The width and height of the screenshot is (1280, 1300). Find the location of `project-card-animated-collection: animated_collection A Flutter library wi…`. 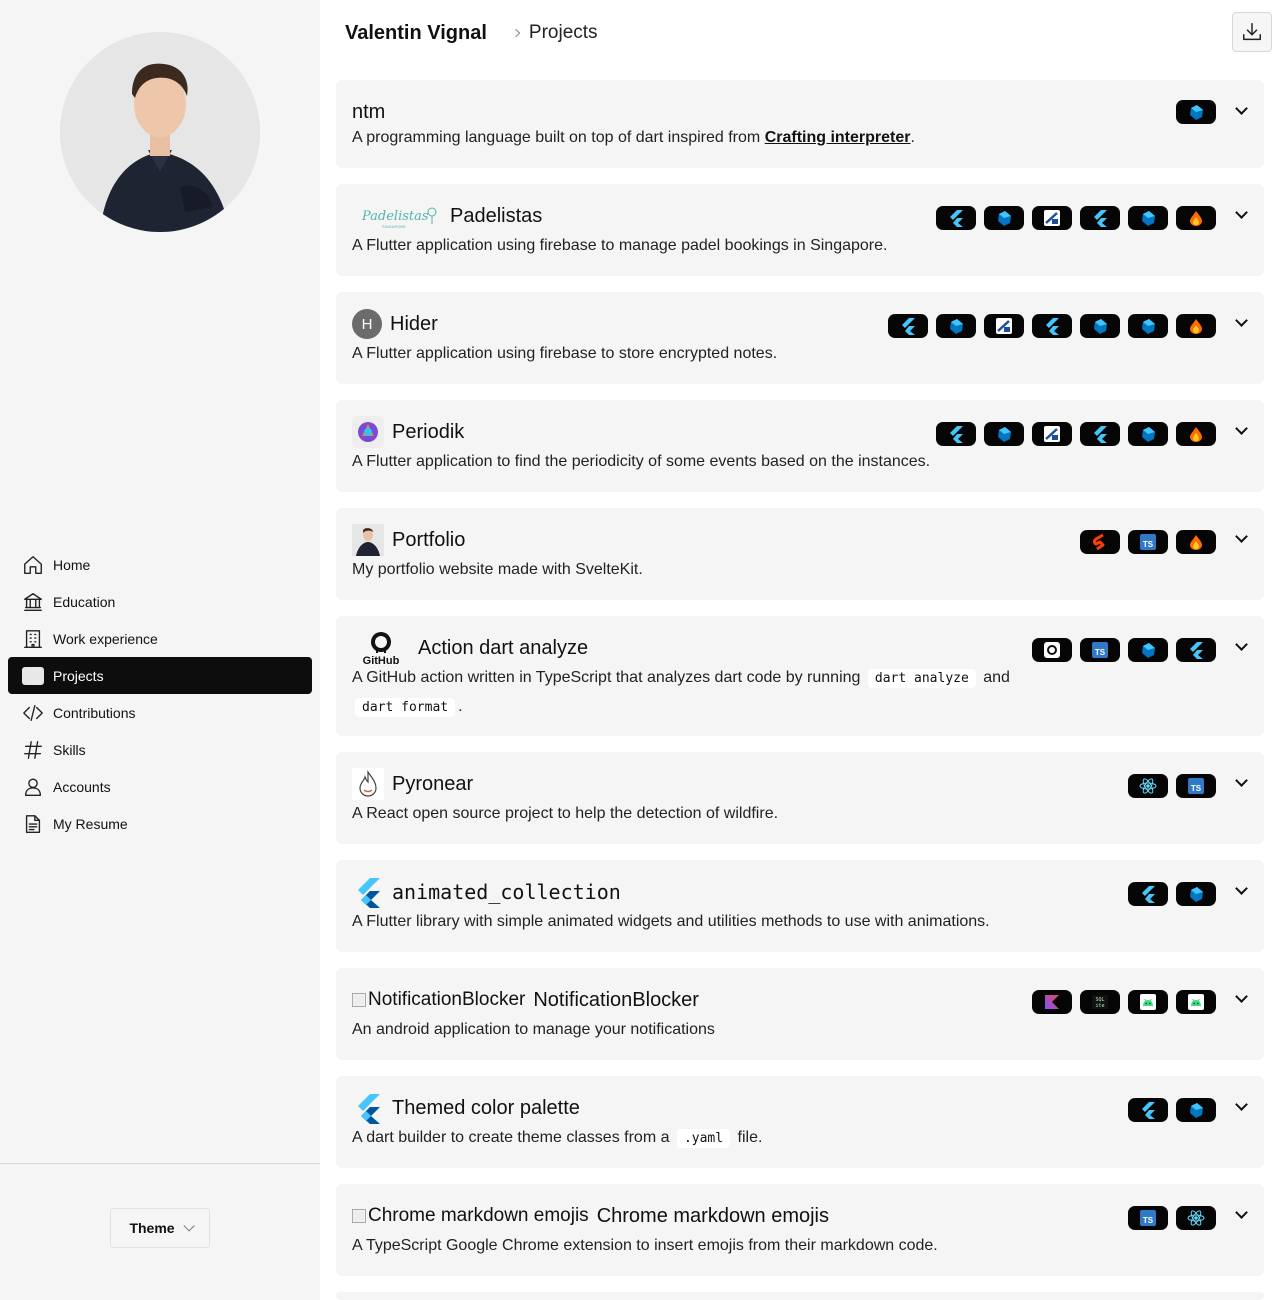

project-card-animated-collection: animated_collection A Flutter library wi… is located at coordinates (800, 906).